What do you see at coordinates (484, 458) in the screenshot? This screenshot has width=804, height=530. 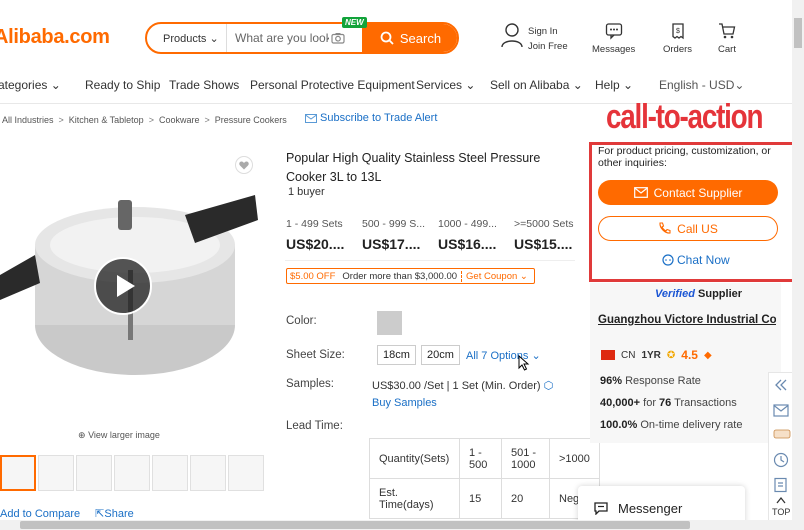 I see `table-row: Quantity(Sets) 1 - 500 501 - 1000 >1000` at bounding box center [484, 458].